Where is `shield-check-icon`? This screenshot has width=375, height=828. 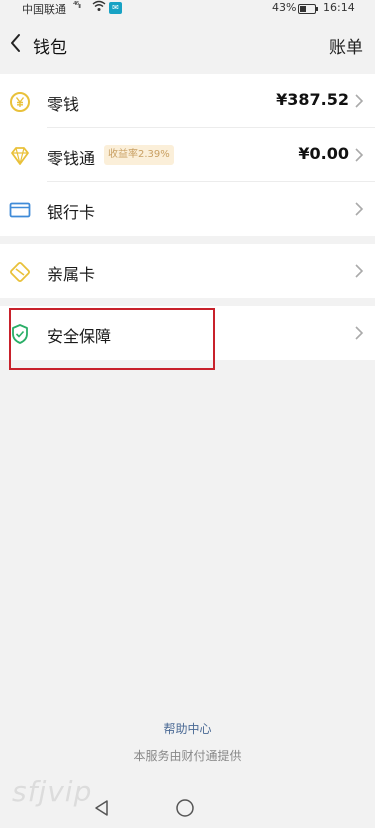
shield-check-icon is located at coordinates (20, 334).